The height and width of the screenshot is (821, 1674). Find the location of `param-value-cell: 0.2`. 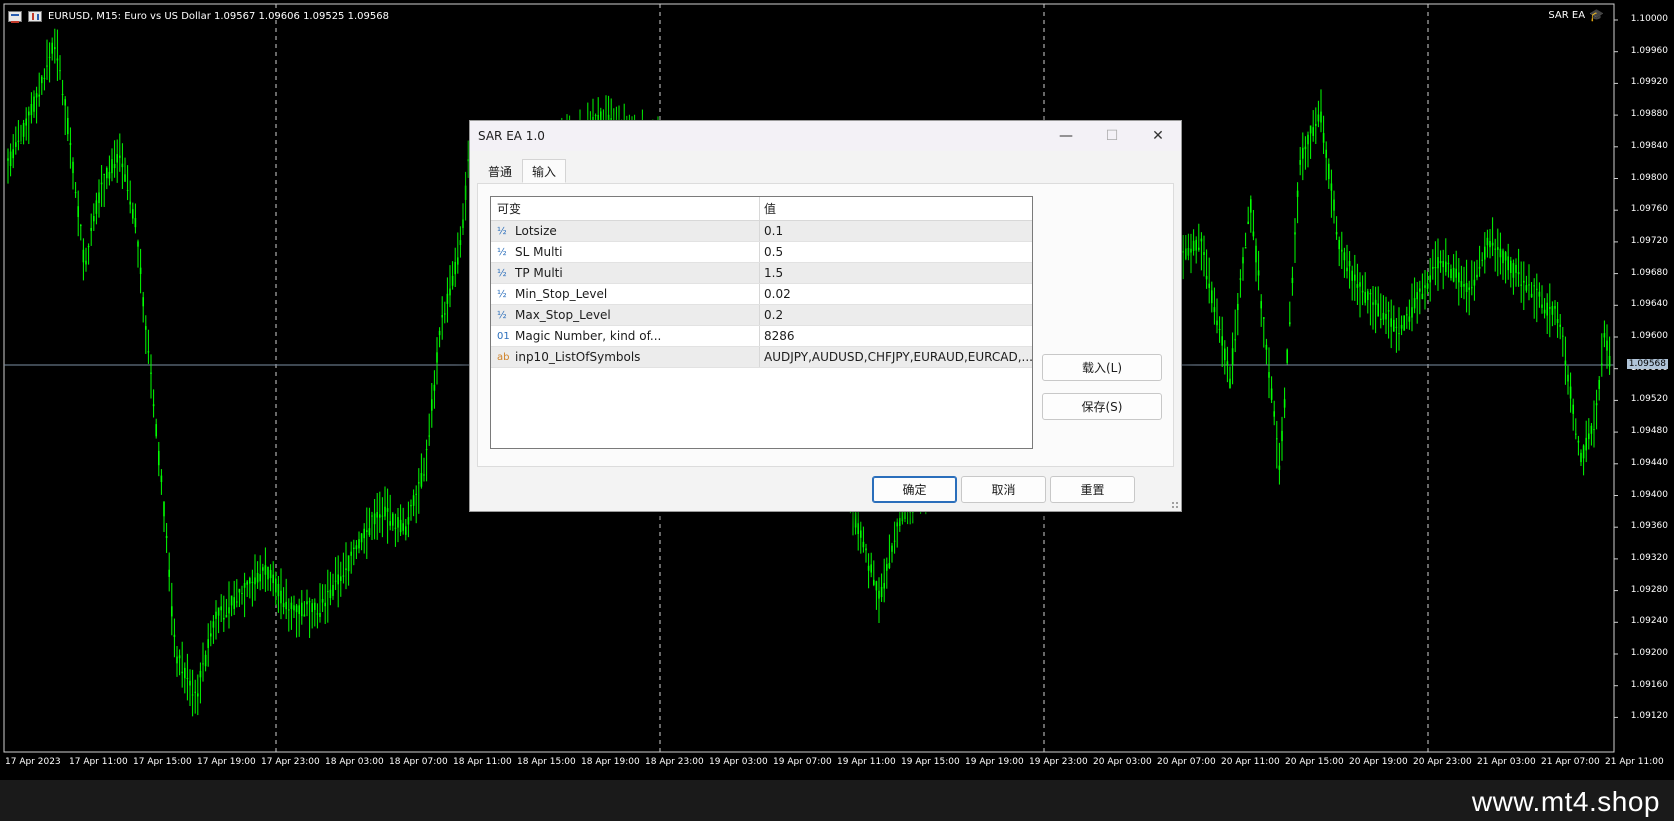

param-value-cell: 0.2 is located at coordinates (896, 315).